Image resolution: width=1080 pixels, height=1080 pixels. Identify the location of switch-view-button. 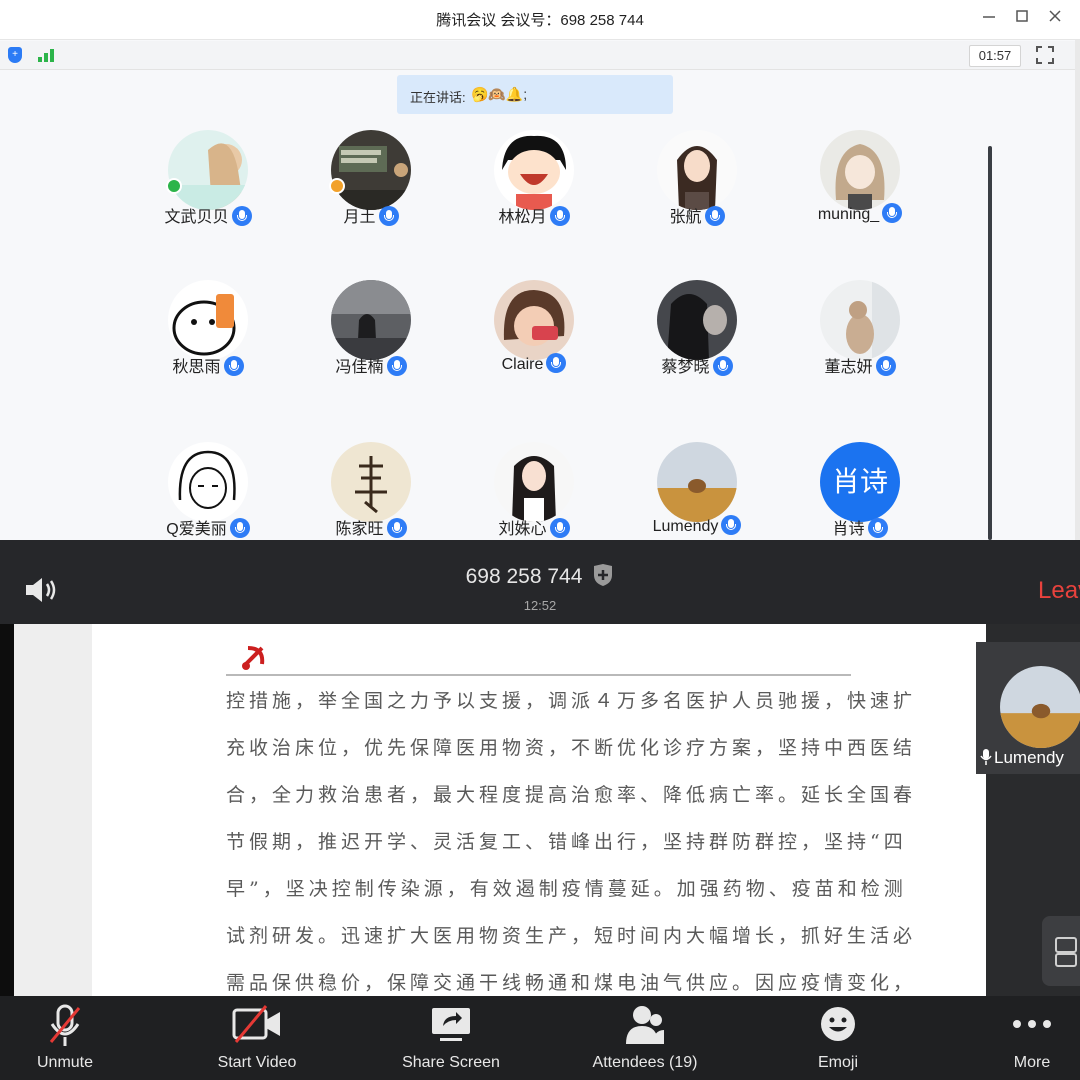
(1061, 951).